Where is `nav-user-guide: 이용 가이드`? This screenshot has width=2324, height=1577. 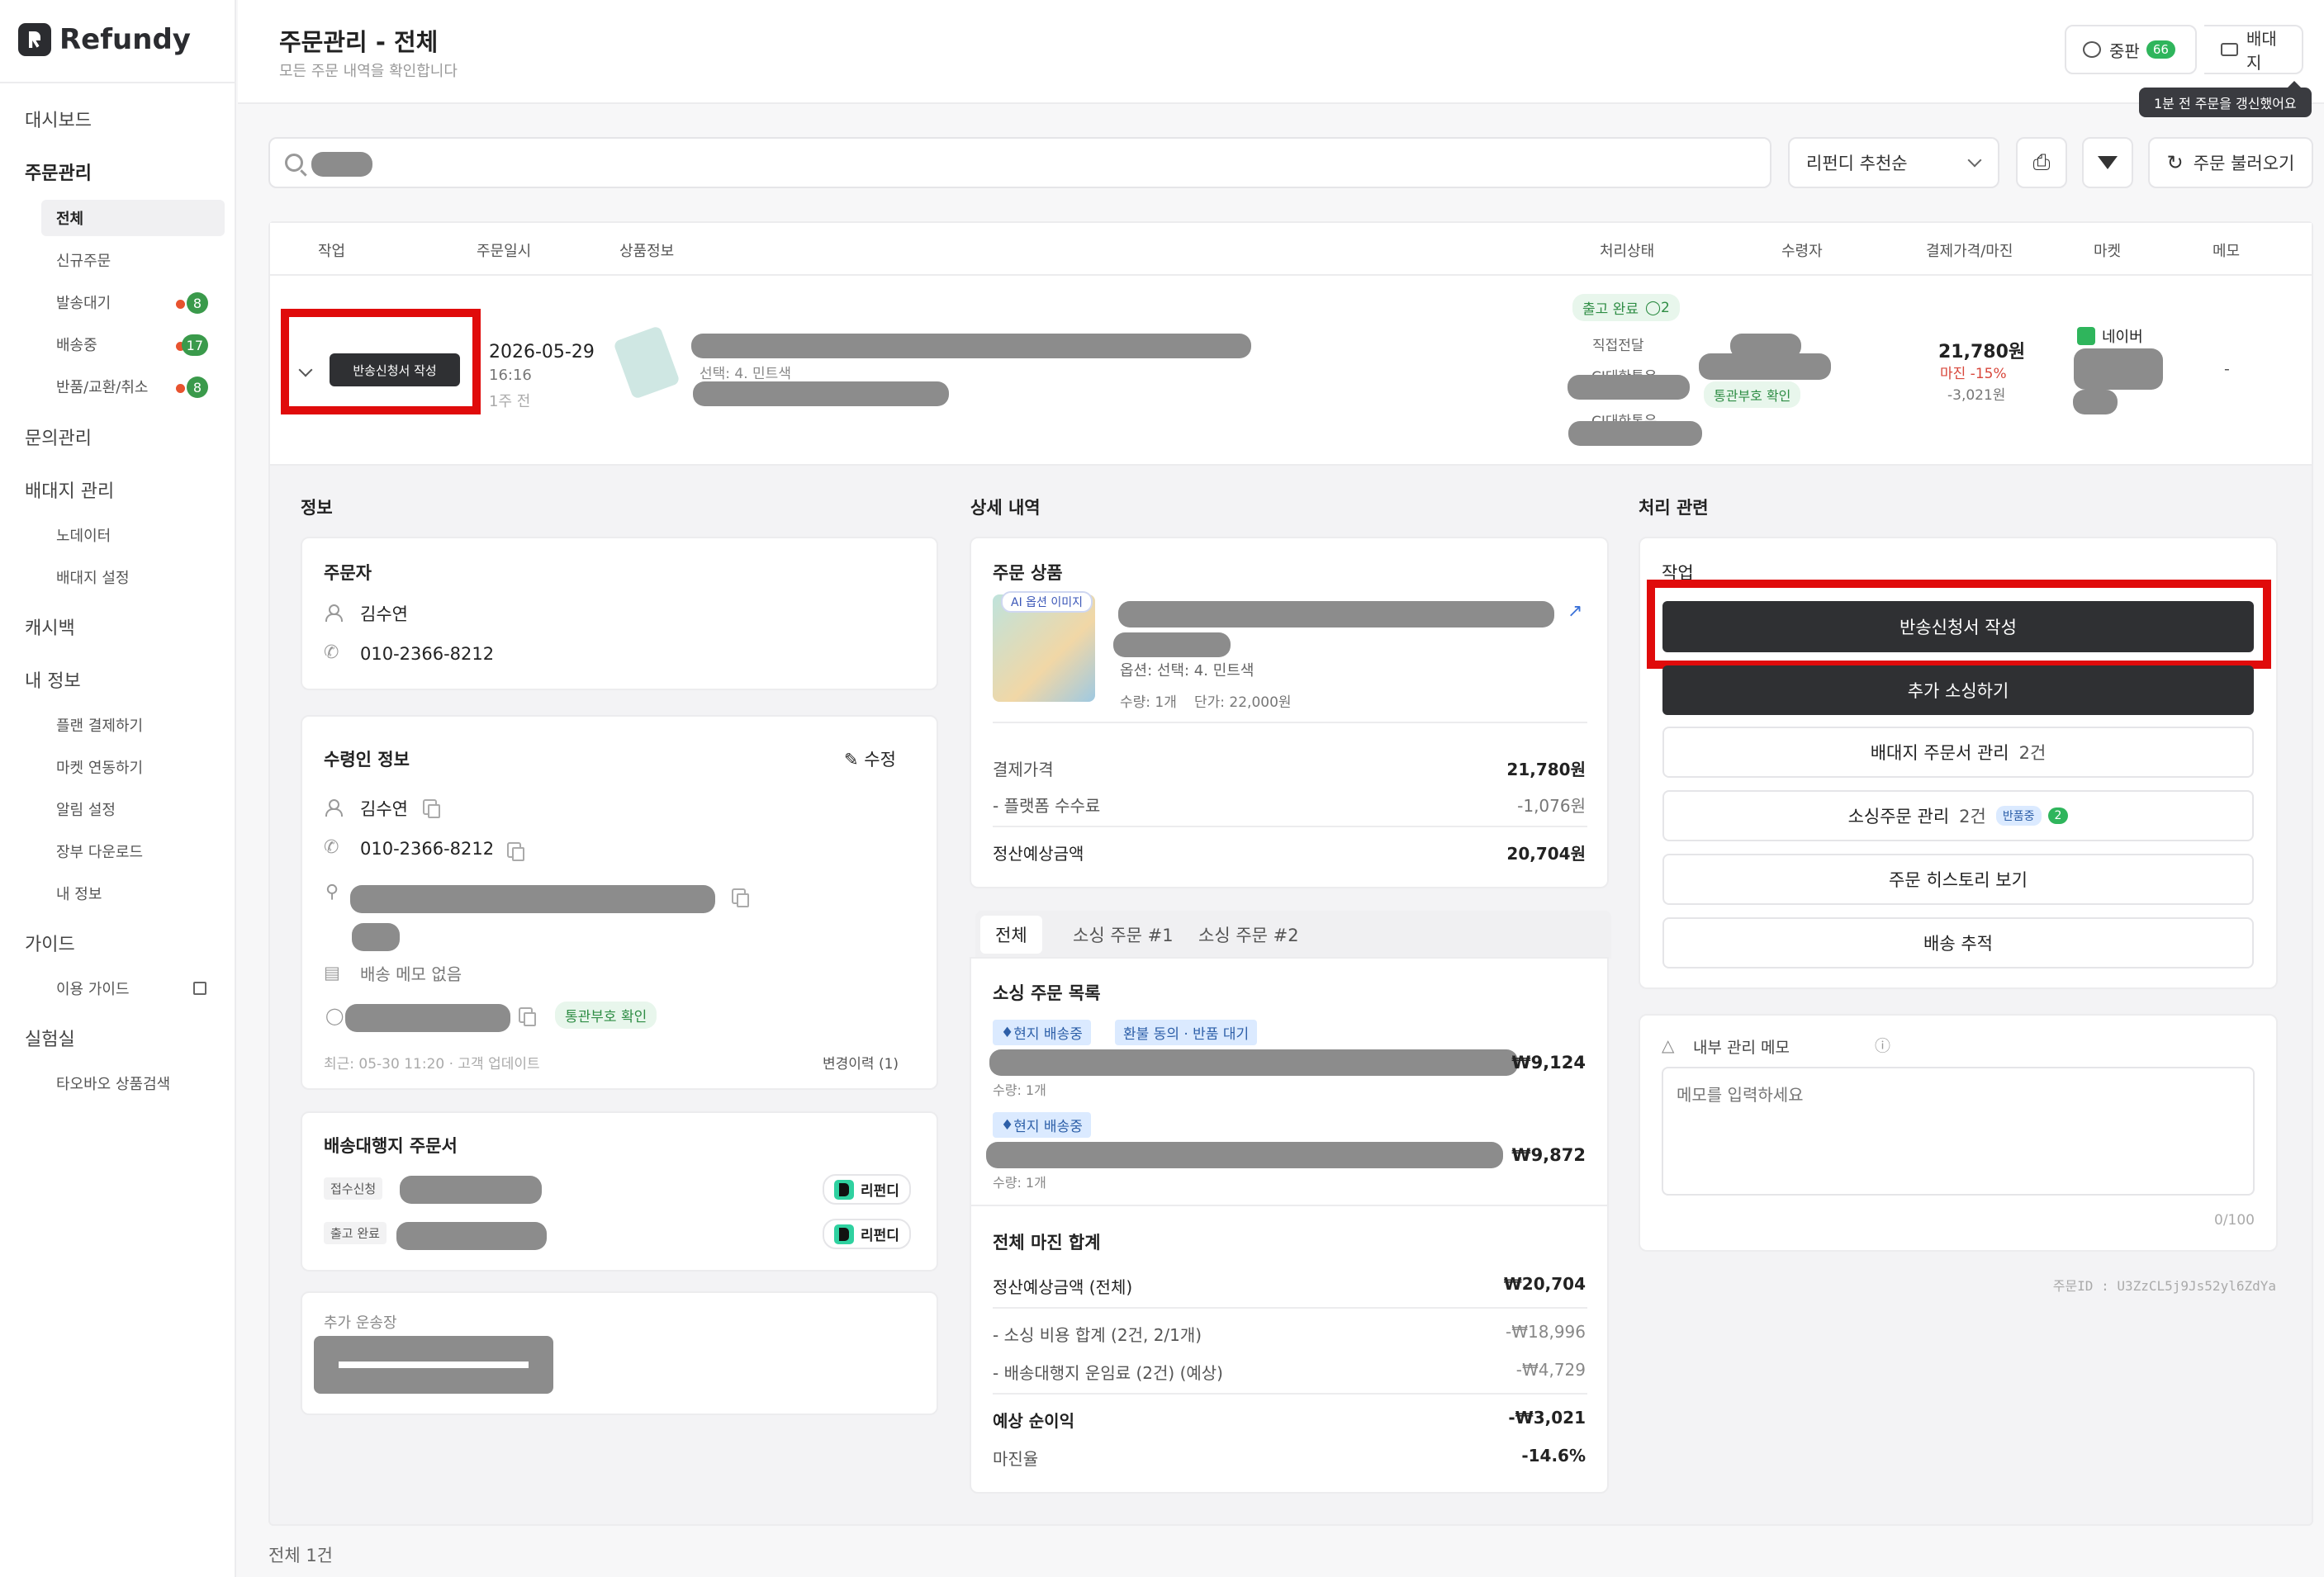
nav-user-guide: 이용 가이드 is located at coordinates (133, 988).